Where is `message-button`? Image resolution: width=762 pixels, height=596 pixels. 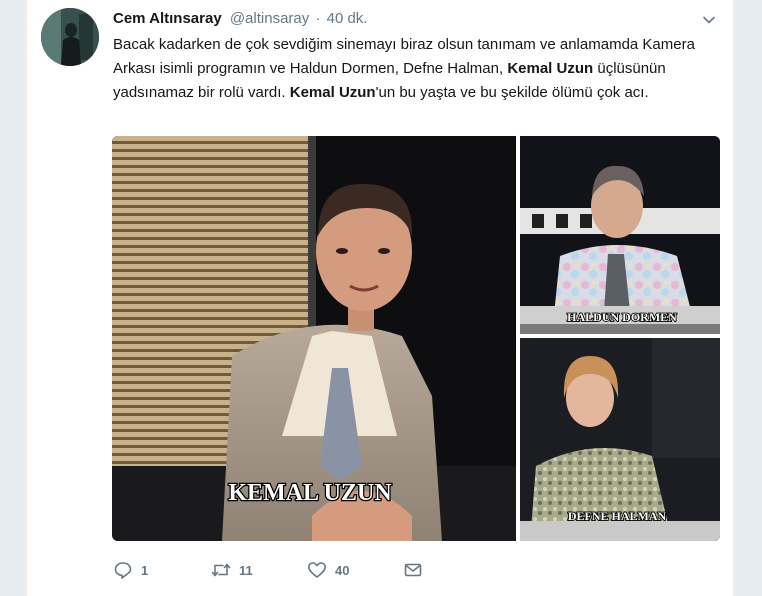
message-button is located at coordinates (413, 570).